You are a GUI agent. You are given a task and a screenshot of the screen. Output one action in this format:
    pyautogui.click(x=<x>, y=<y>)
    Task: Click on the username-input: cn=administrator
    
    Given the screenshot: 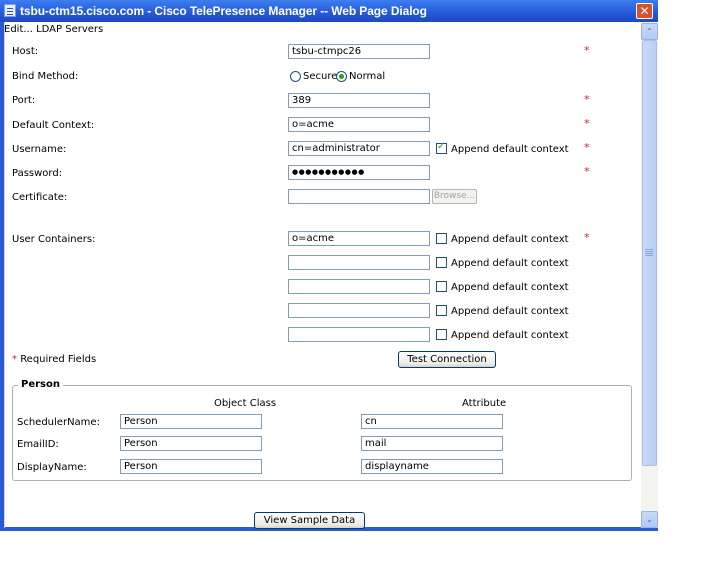 What is the action you would take?
    pyautogui.click(x=359, y=148)
    